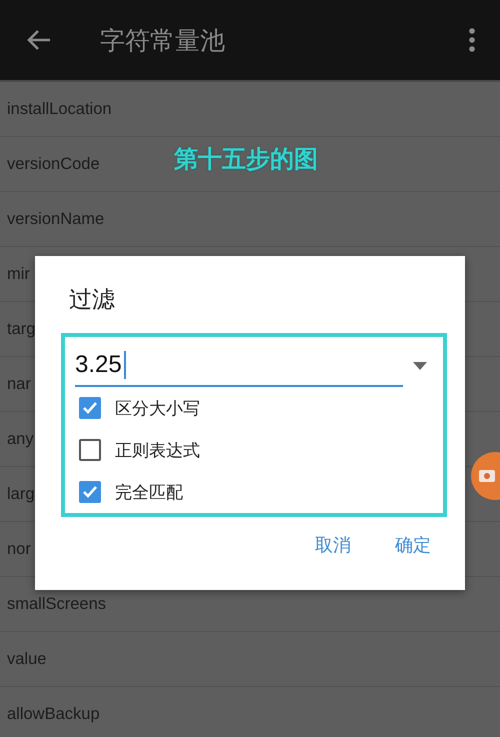 The height and width of the screenshot is (737, 500). What do you see at coordinates (39, 40) in the screenshot?
I see `back-arrow-icon` at bounding box center [39, 40].